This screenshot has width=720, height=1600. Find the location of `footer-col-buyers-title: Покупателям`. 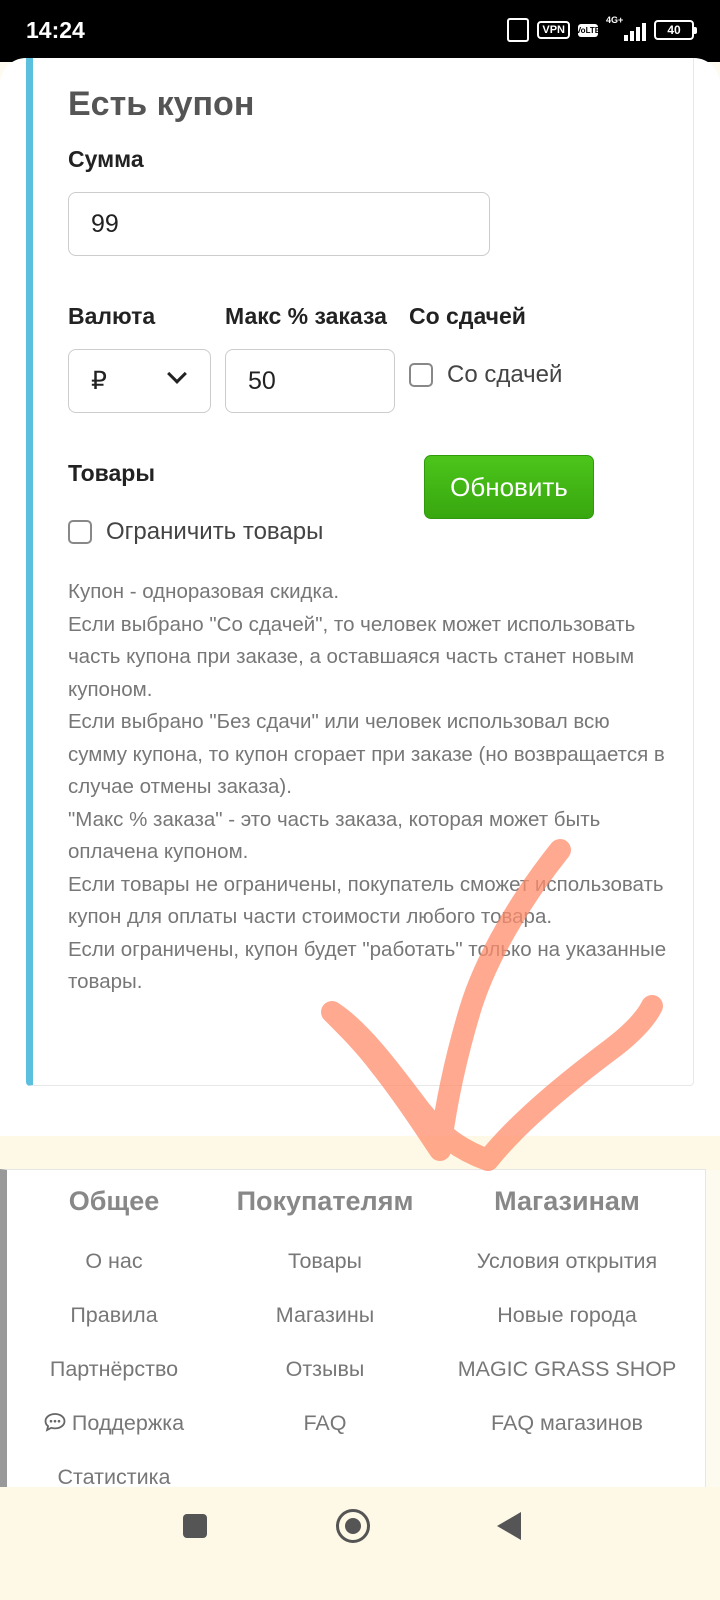

footer-col-buyers-title: Покупателям is located at coordinates (325, 1201).